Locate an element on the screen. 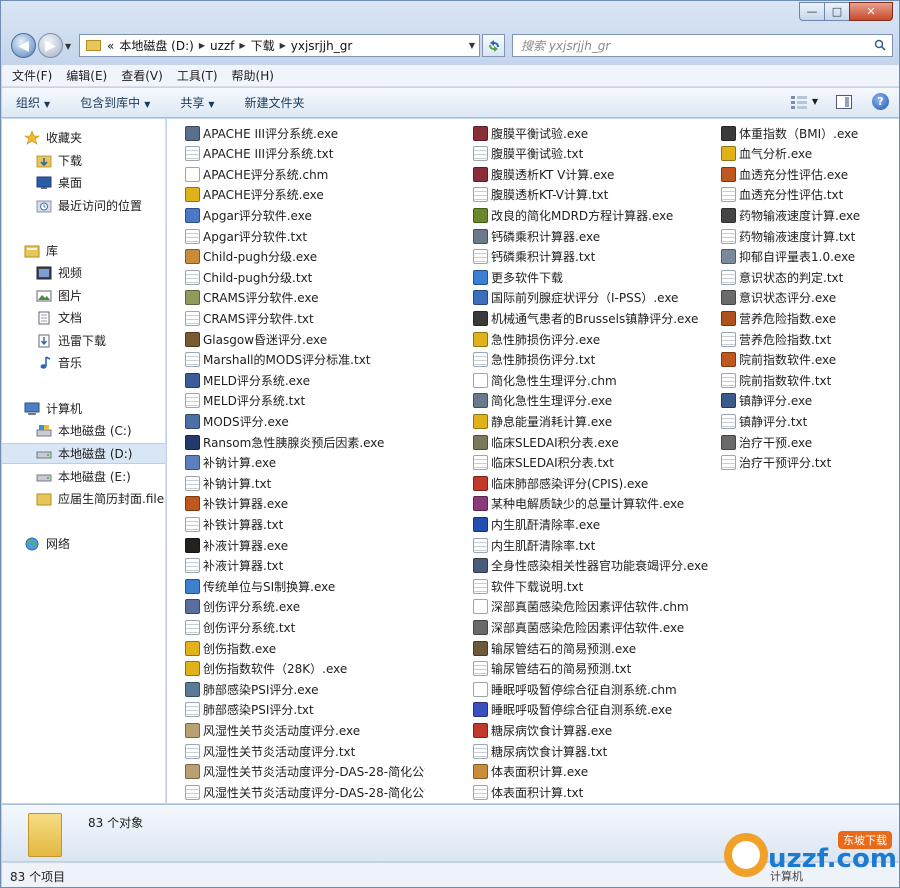  file-item: 临床SLEDAI积分表.txt is located at coordinates (593, 463).